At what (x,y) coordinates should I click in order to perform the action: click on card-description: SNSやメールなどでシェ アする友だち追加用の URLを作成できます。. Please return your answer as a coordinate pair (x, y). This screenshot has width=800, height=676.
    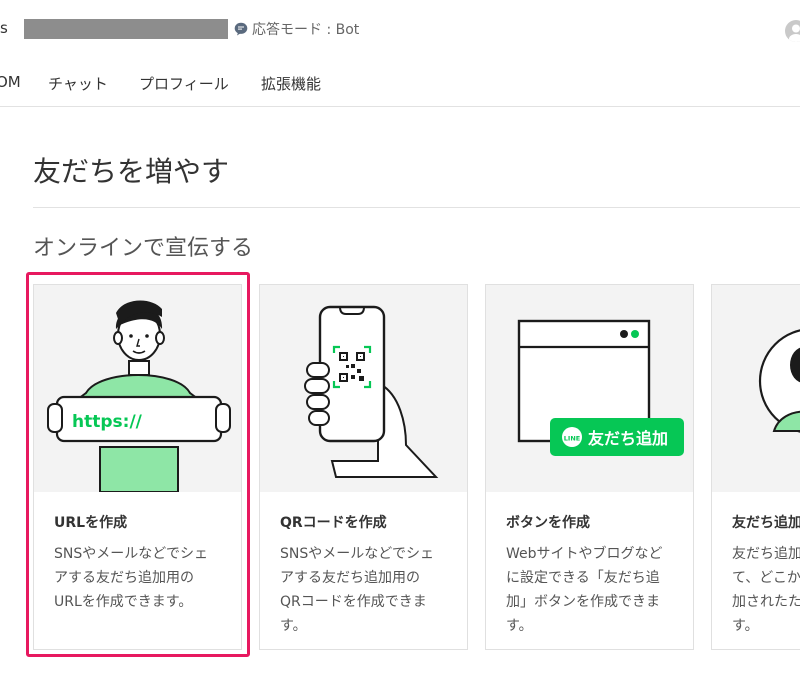
    Looking at the image, I should click on (131, 578).